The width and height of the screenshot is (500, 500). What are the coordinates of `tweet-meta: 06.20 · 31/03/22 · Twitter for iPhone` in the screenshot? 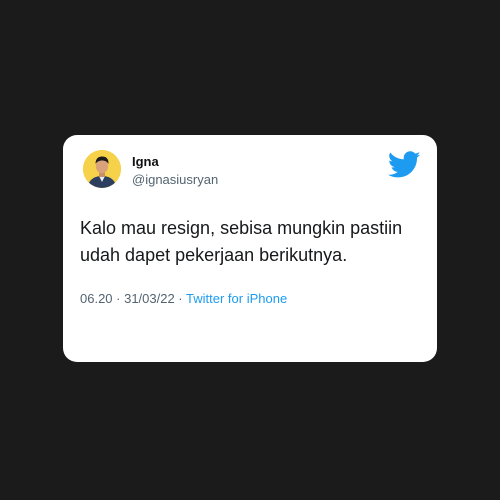 It's located at (183, 298).